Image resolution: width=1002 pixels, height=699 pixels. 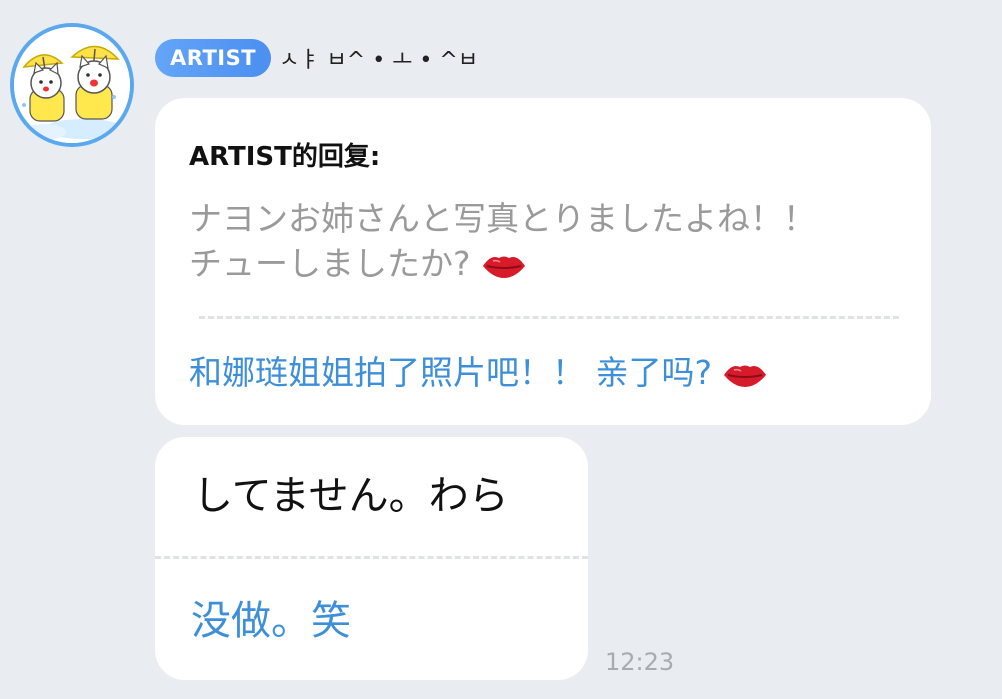 I want to click on translation-text: 和娜琏姐姐拍了照片吧！！ 亲了吗?, so click(x=478, y=372).